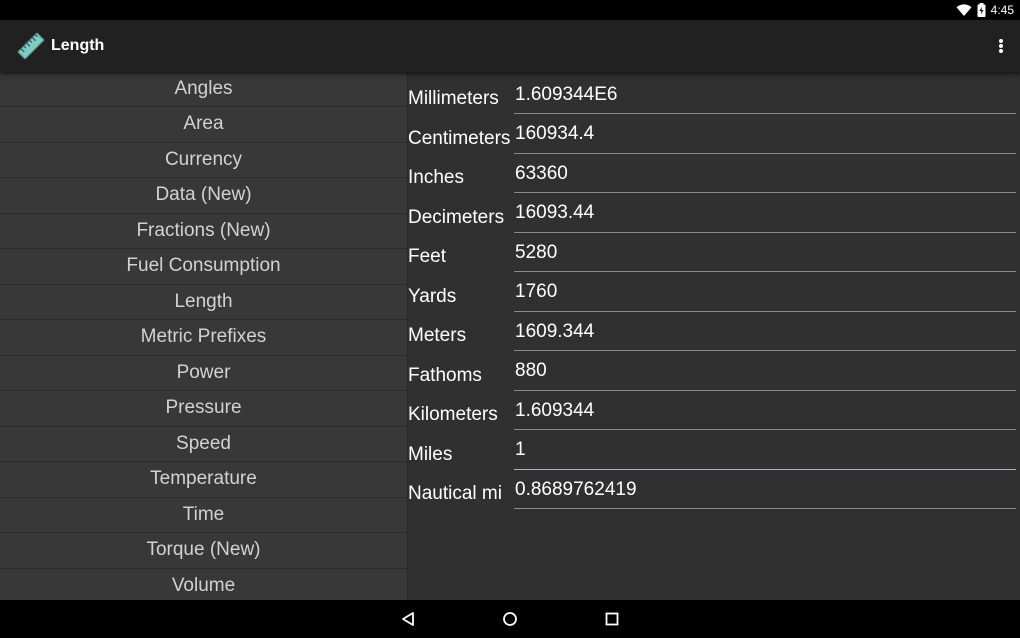 The image size is (1020, 638). I want to click on millimeters-field, so click(765, 97).